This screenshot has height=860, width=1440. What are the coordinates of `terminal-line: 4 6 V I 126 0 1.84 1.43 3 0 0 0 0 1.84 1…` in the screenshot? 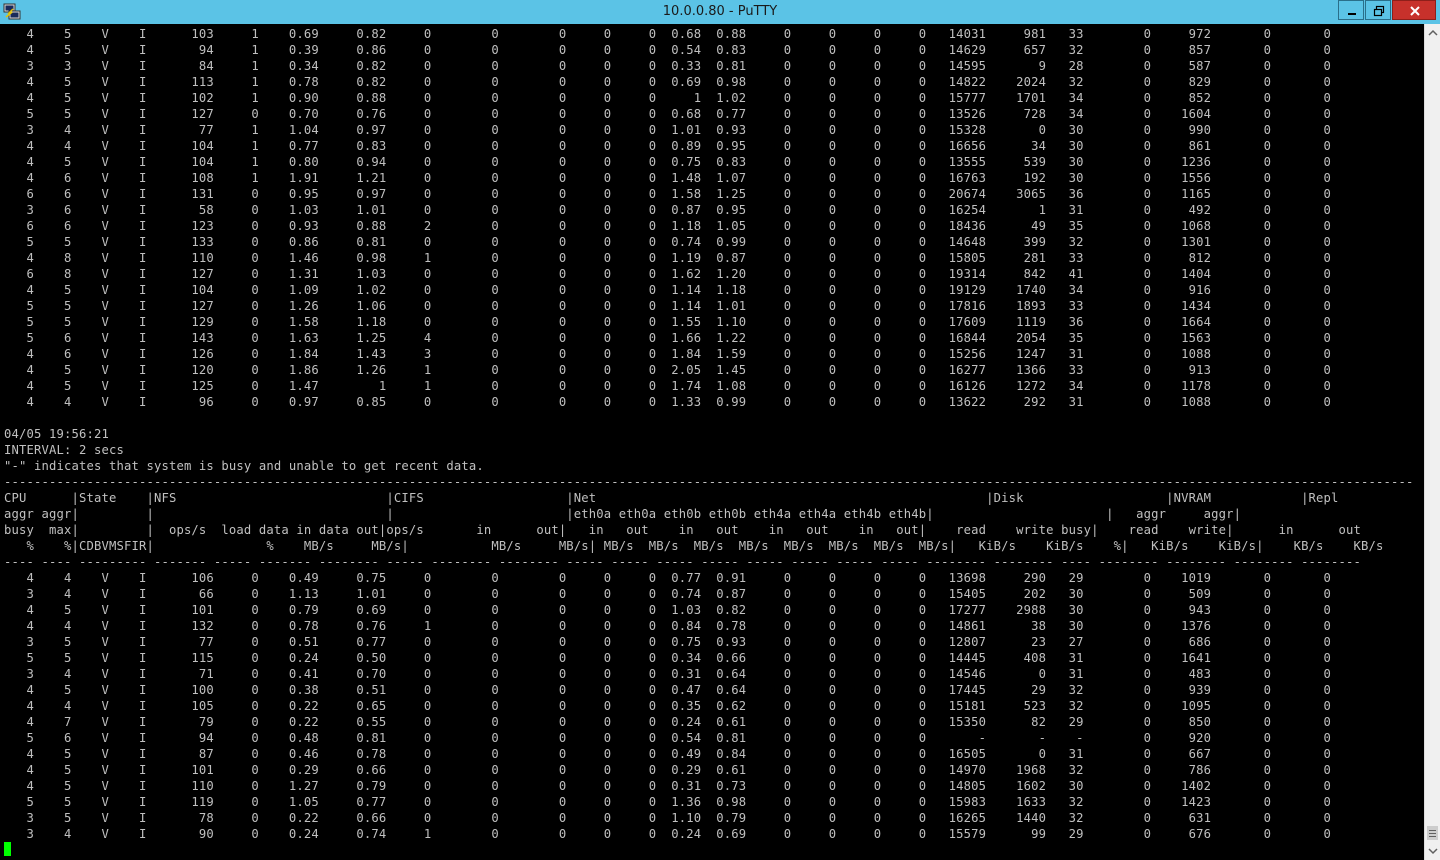 It's located at (668, 354).